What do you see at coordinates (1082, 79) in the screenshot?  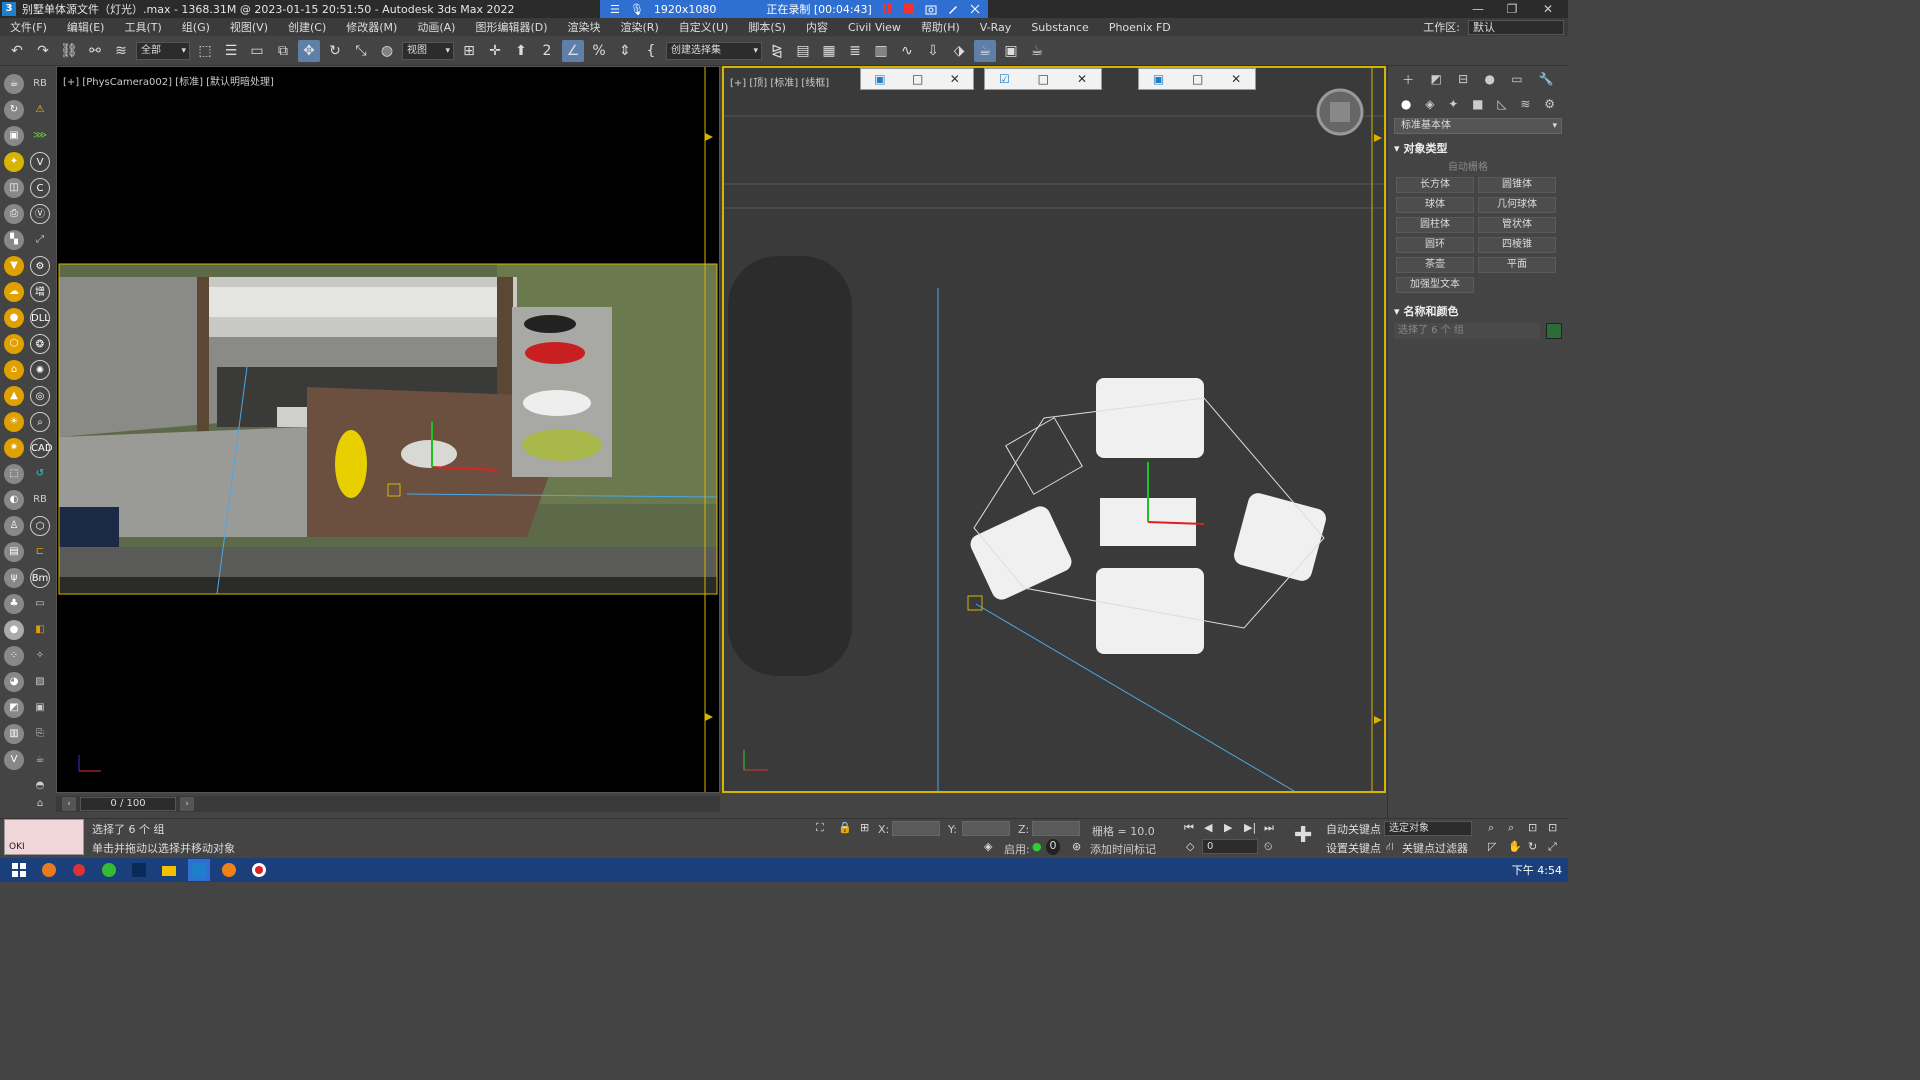 I see `mini-close-icon: ✕` at bounding box center [1082, 79].